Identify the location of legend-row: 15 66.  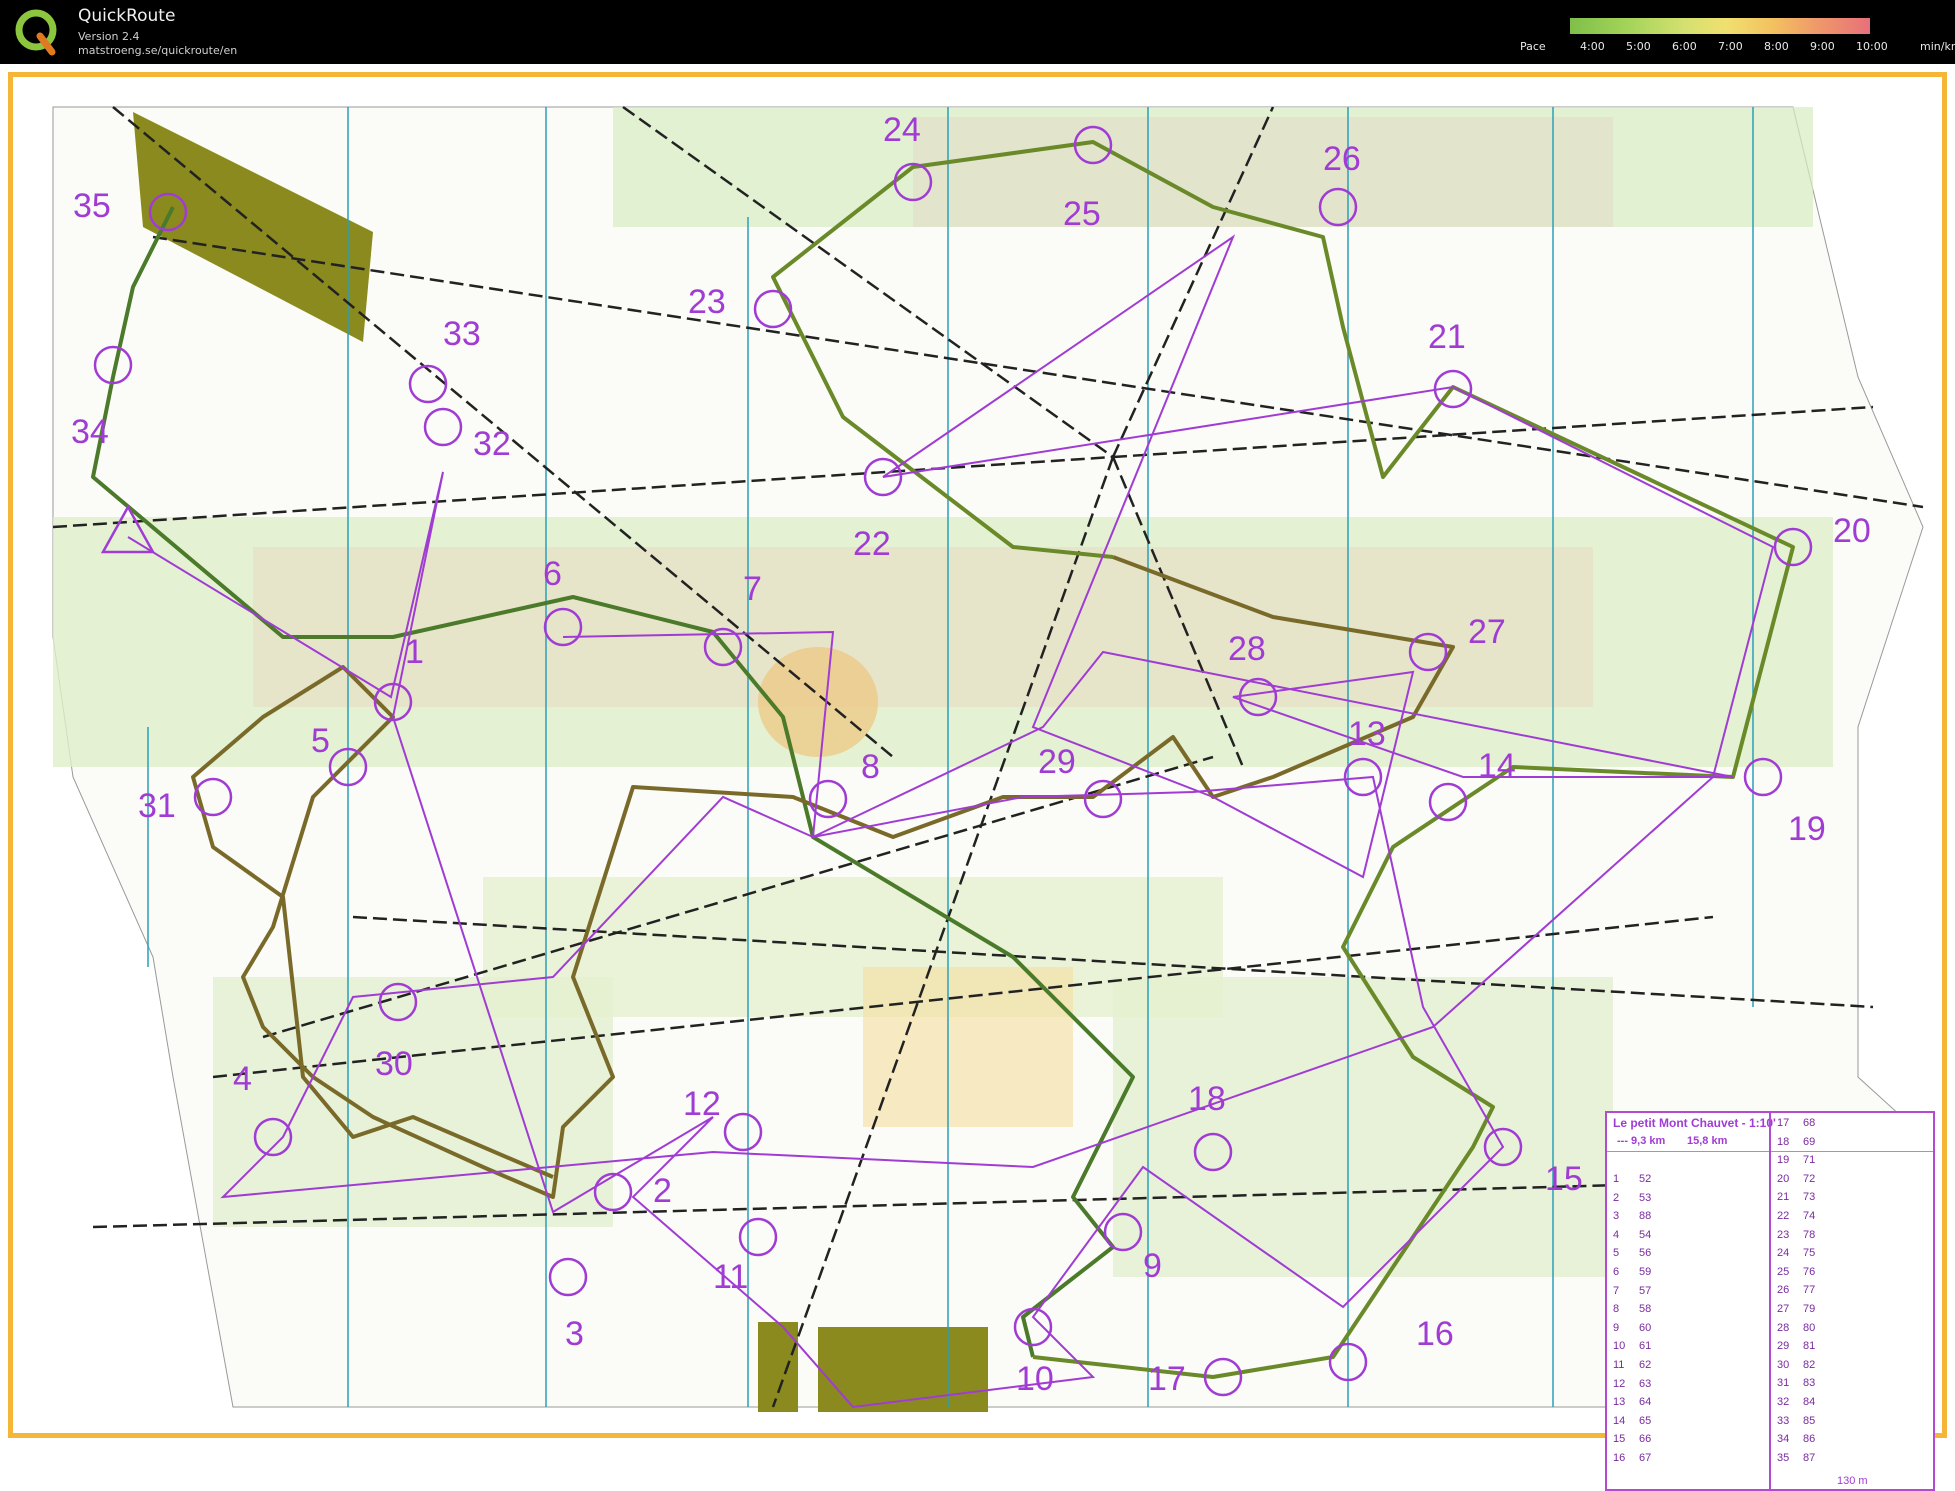
(1687, 1440).